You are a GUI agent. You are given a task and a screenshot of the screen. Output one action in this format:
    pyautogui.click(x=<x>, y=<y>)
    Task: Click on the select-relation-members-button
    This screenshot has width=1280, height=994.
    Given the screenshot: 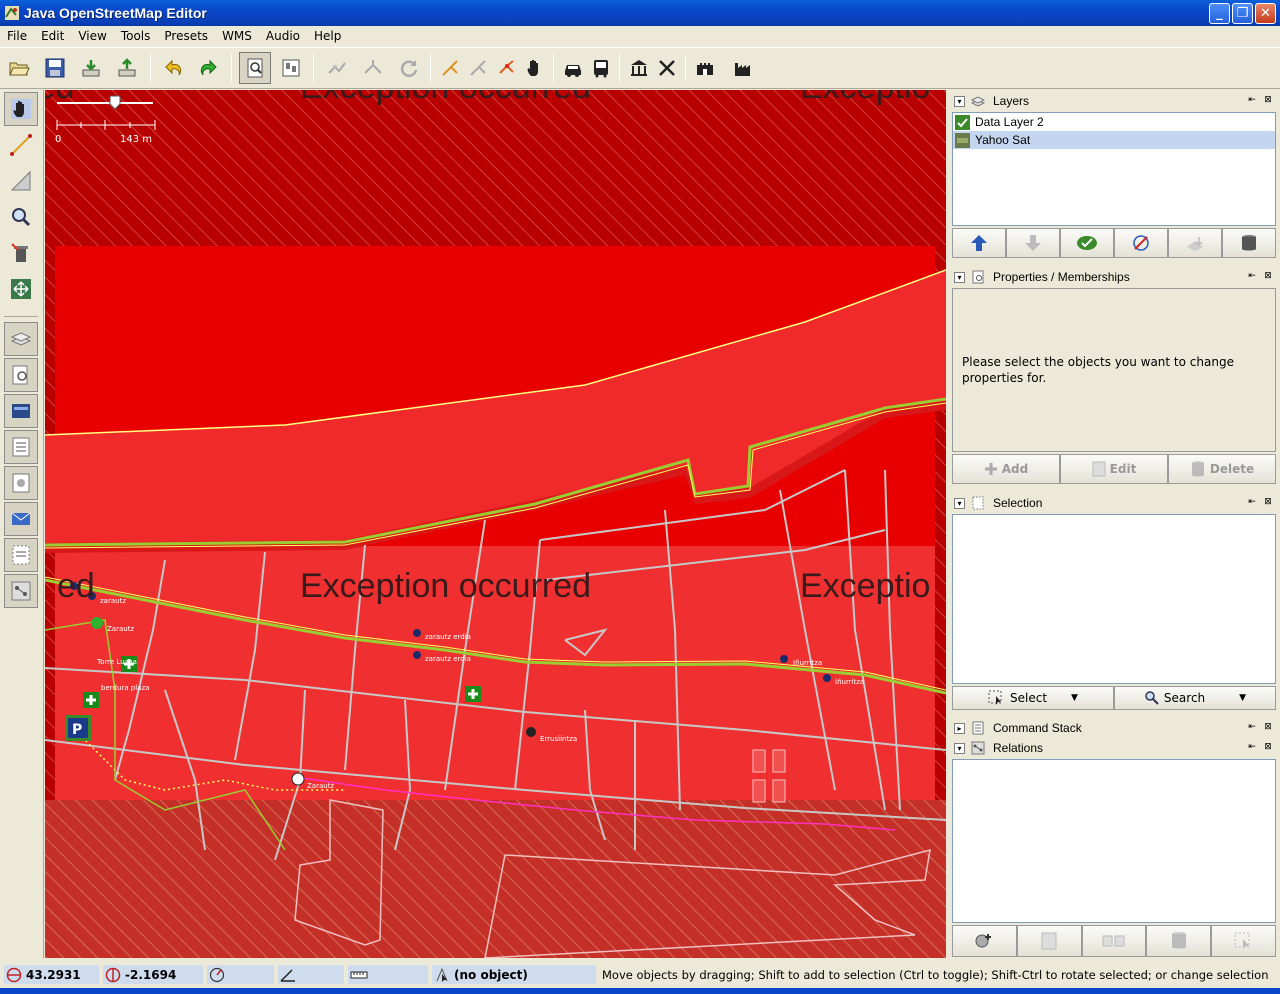 What is the action you would take?
    pyautogui.click(x=1243, y=941)
    